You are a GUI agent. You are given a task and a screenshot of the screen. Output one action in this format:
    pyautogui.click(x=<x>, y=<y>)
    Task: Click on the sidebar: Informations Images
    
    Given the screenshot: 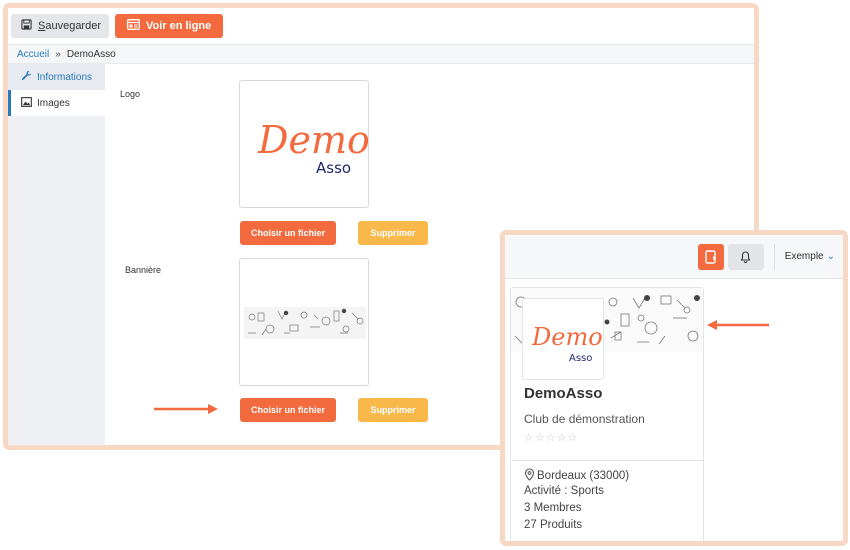 What is the action you would take?
    pyautogui.click(x=56, y=254)
    